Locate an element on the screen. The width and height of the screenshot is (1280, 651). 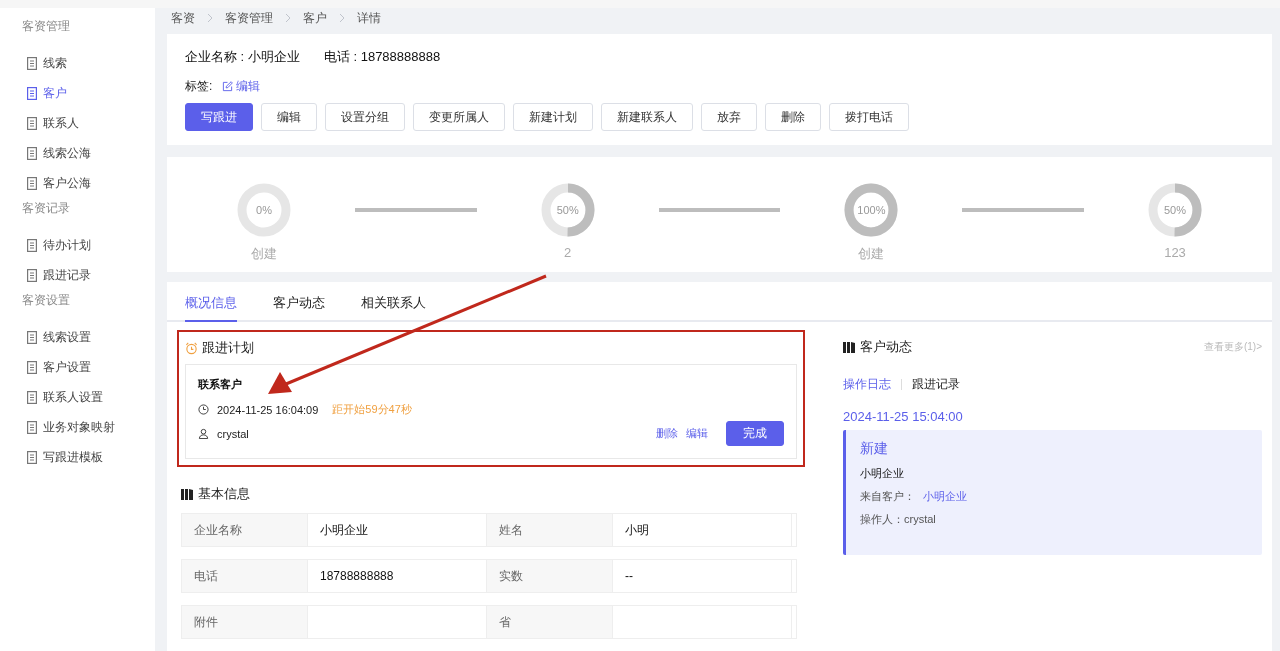
sidebar-item: 客户公海 is located at coordinates (77, 183).